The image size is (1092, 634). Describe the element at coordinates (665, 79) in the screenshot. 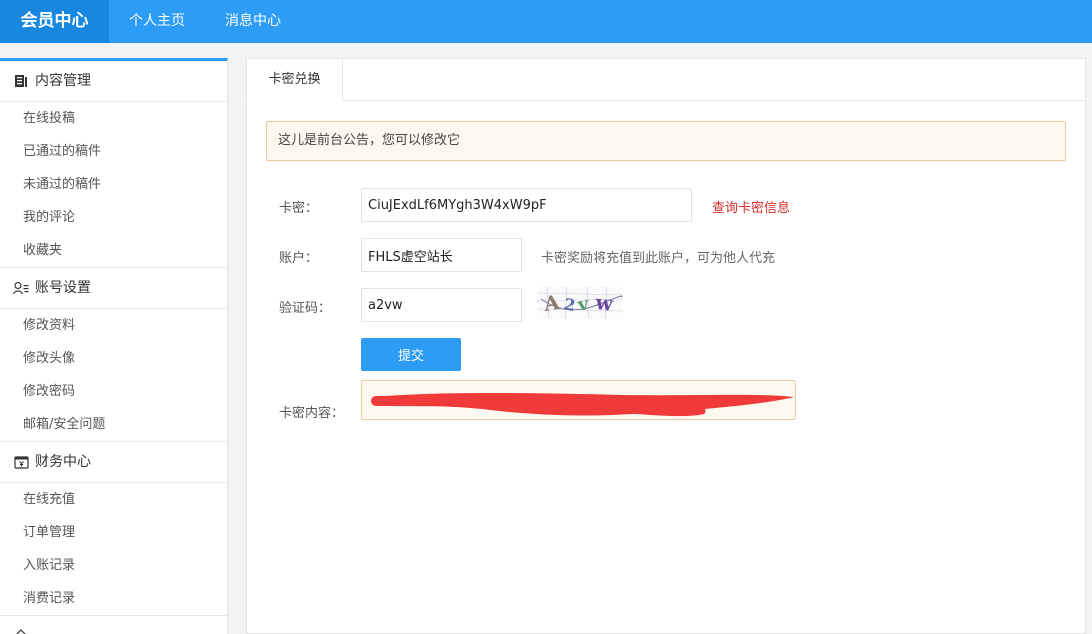

I see `tab-bar: 卡密兑换` at that location.